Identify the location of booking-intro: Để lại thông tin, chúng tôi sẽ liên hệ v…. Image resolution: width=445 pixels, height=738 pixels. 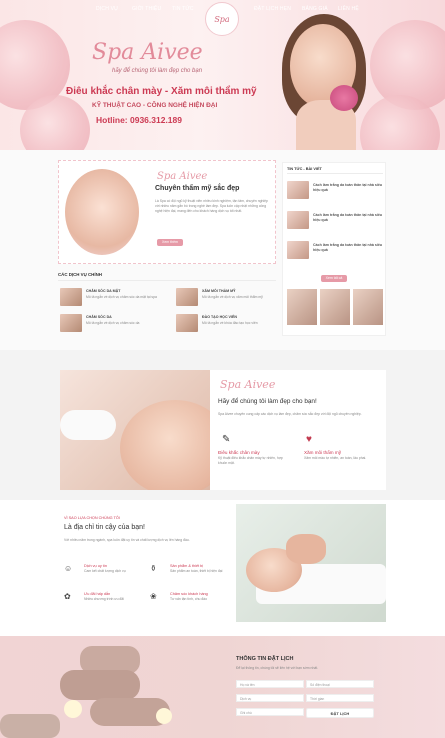
(277, 668).